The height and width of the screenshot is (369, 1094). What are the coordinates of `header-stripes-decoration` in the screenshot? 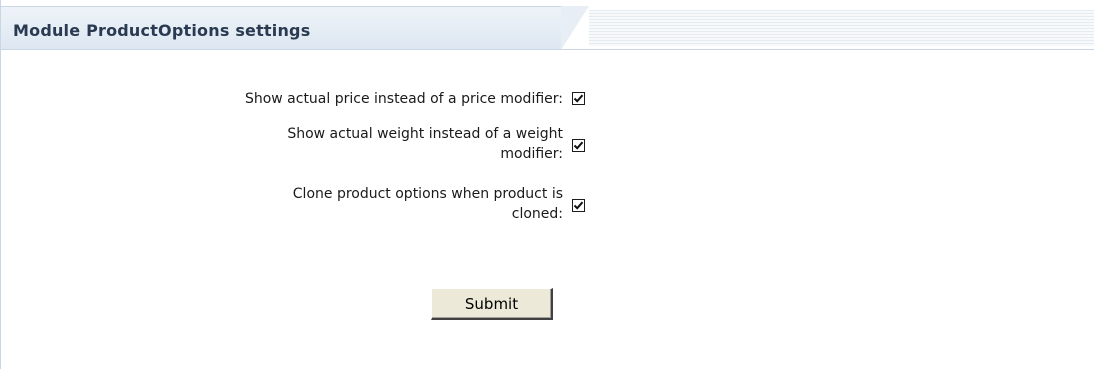 It's located at (841, 28).